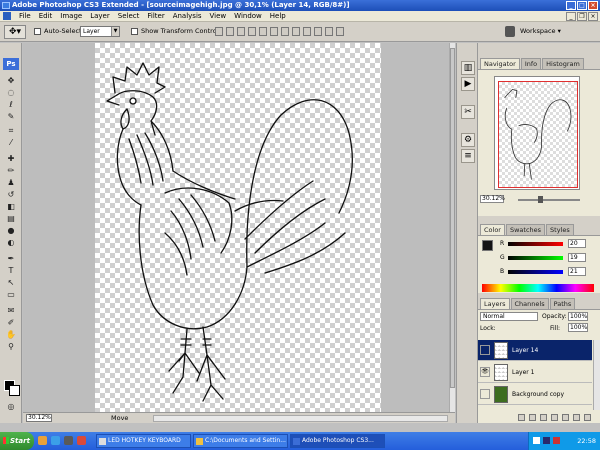 The width and height of the screenshot is (600, 450). I want to click on auto-select-dropdown: Layer ▼, so click(100, 31).